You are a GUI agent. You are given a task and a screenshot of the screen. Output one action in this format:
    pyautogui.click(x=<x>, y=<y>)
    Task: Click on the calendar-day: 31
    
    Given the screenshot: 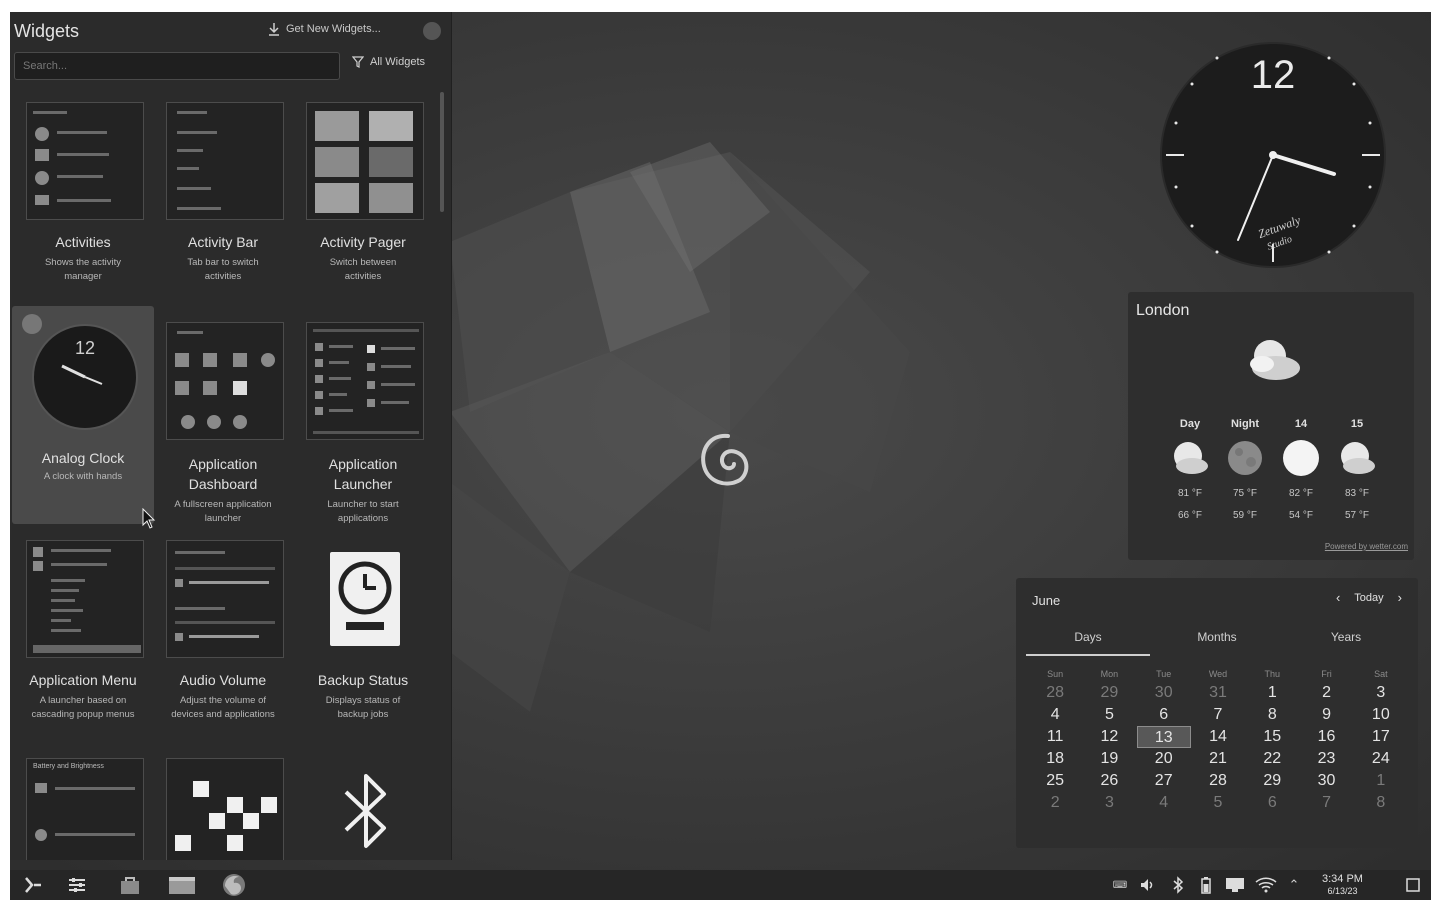 What is the action you would take?
    pyautogui.click(x=1218, y=693)
    